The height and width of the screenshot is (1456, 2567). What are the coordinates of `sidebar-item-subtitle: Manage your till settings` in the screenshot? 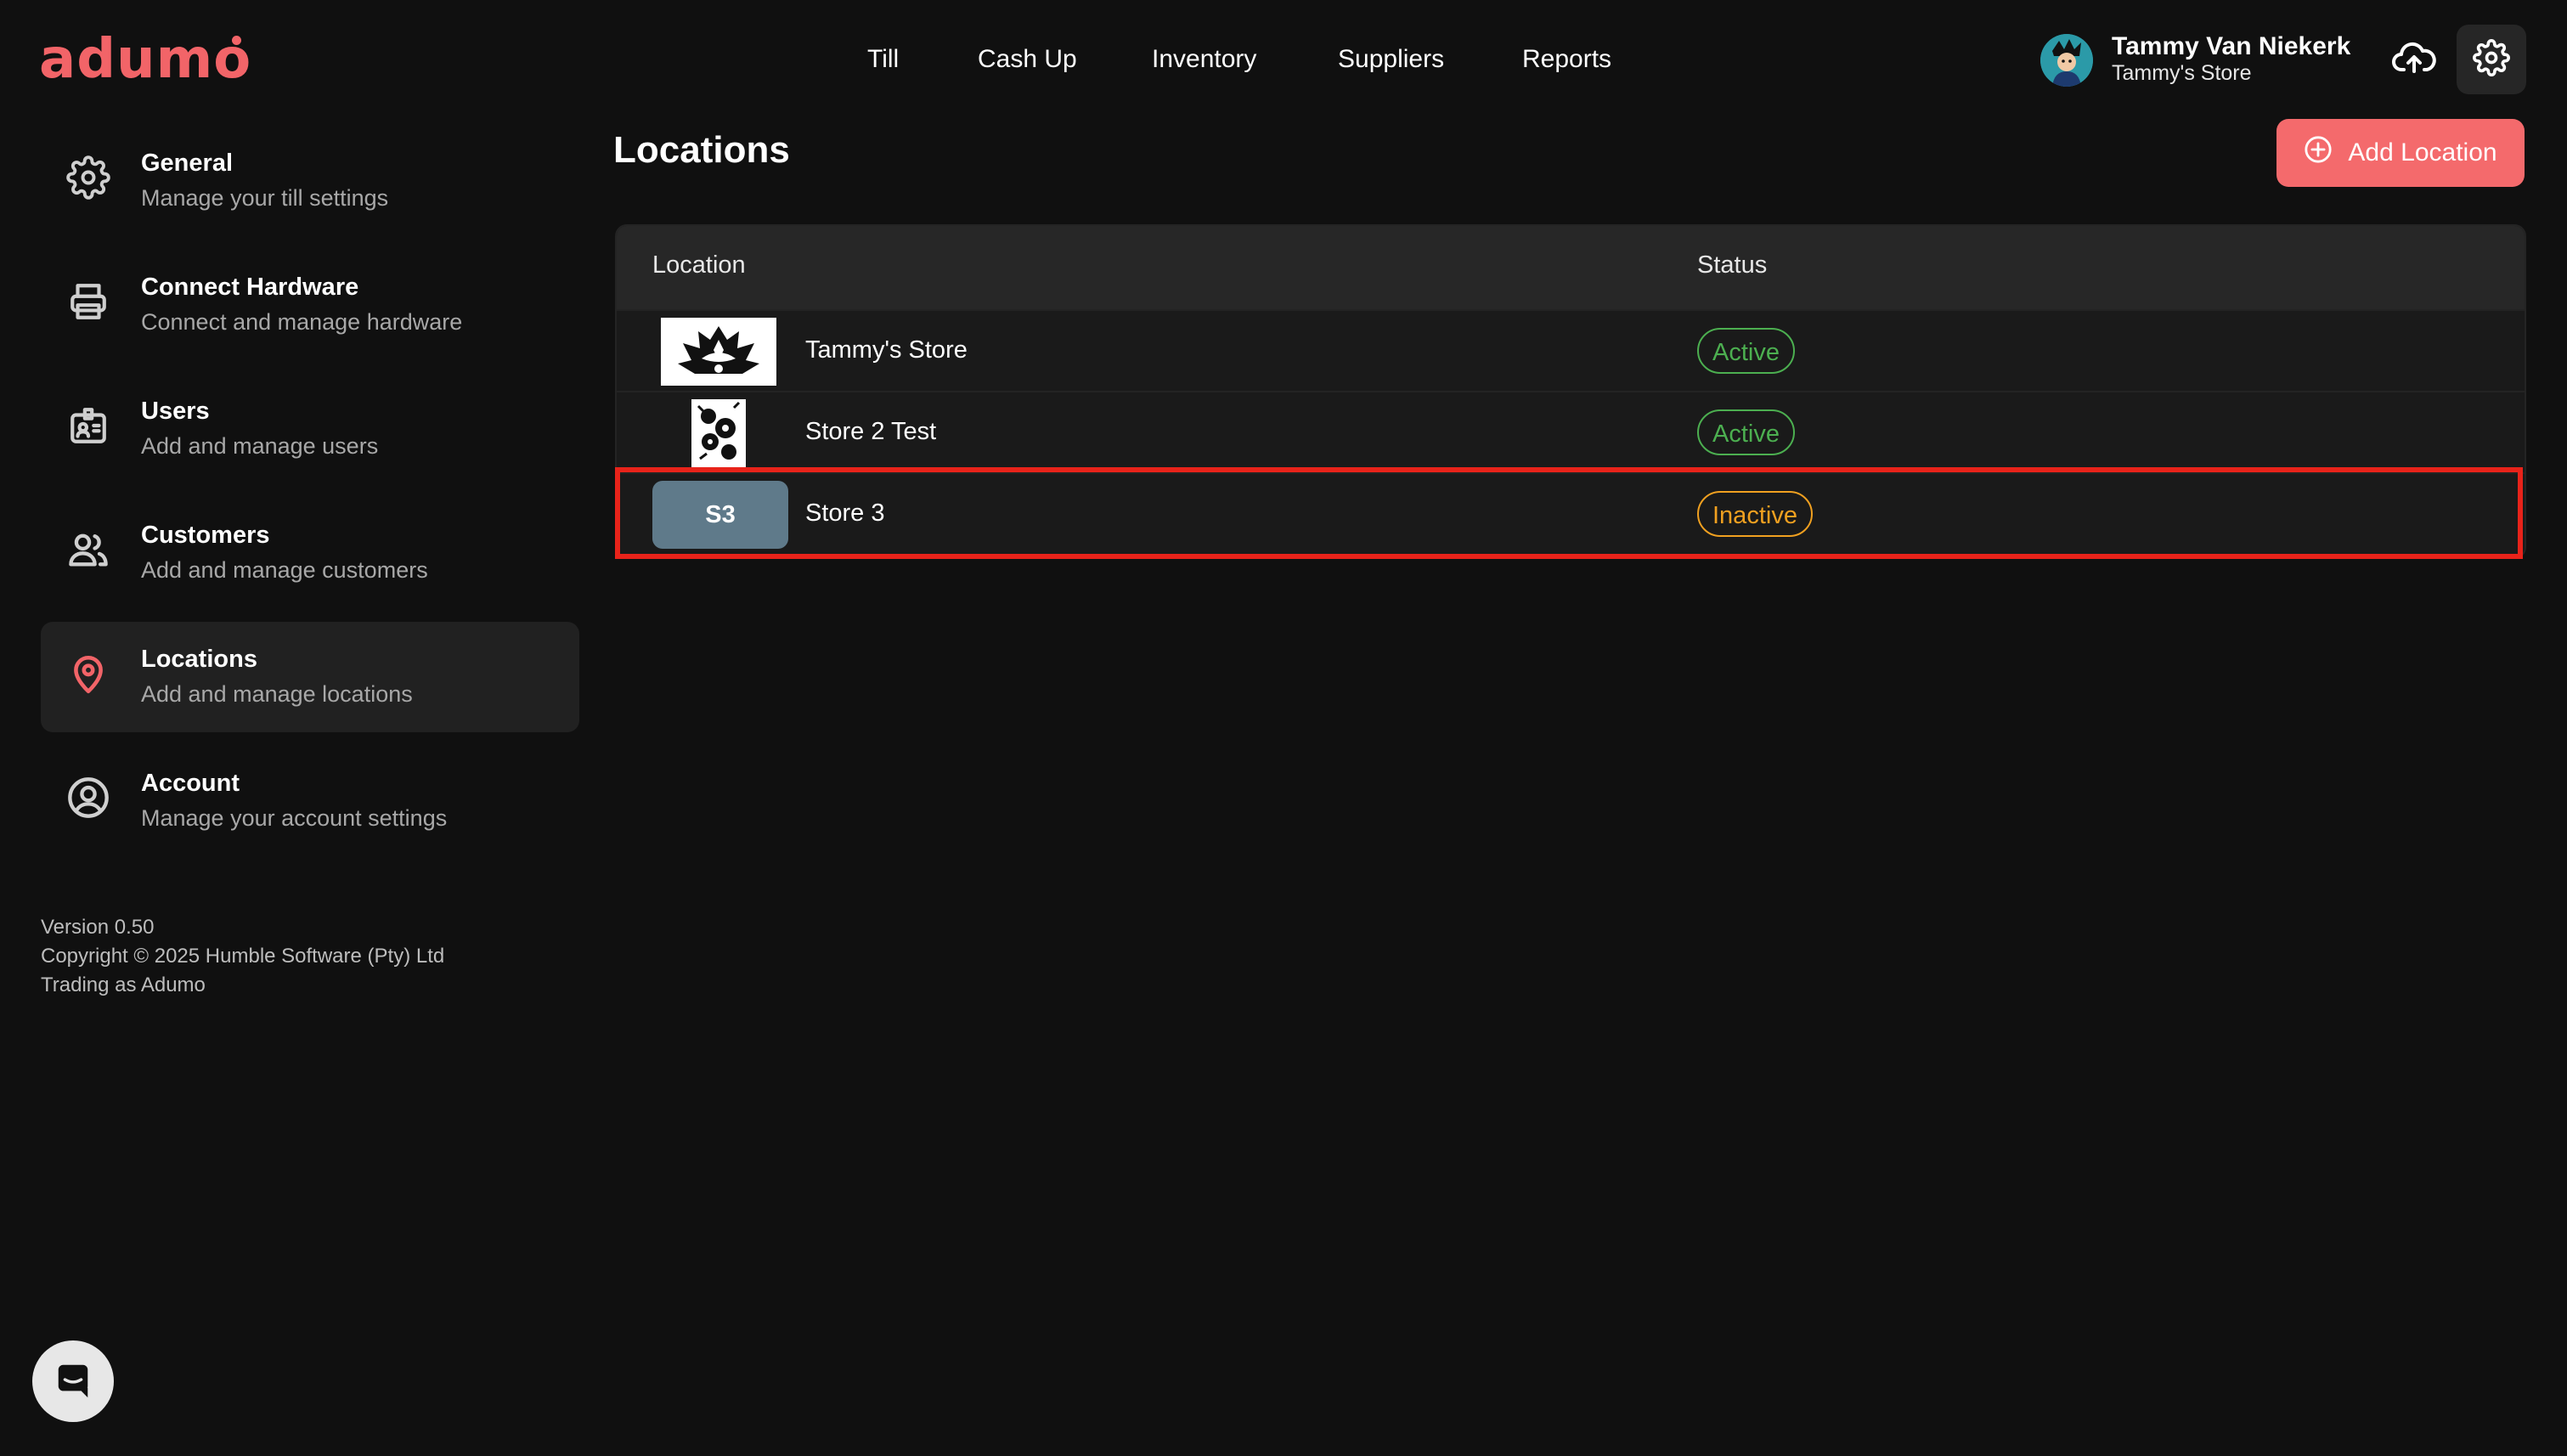 It's located at (265, 198).